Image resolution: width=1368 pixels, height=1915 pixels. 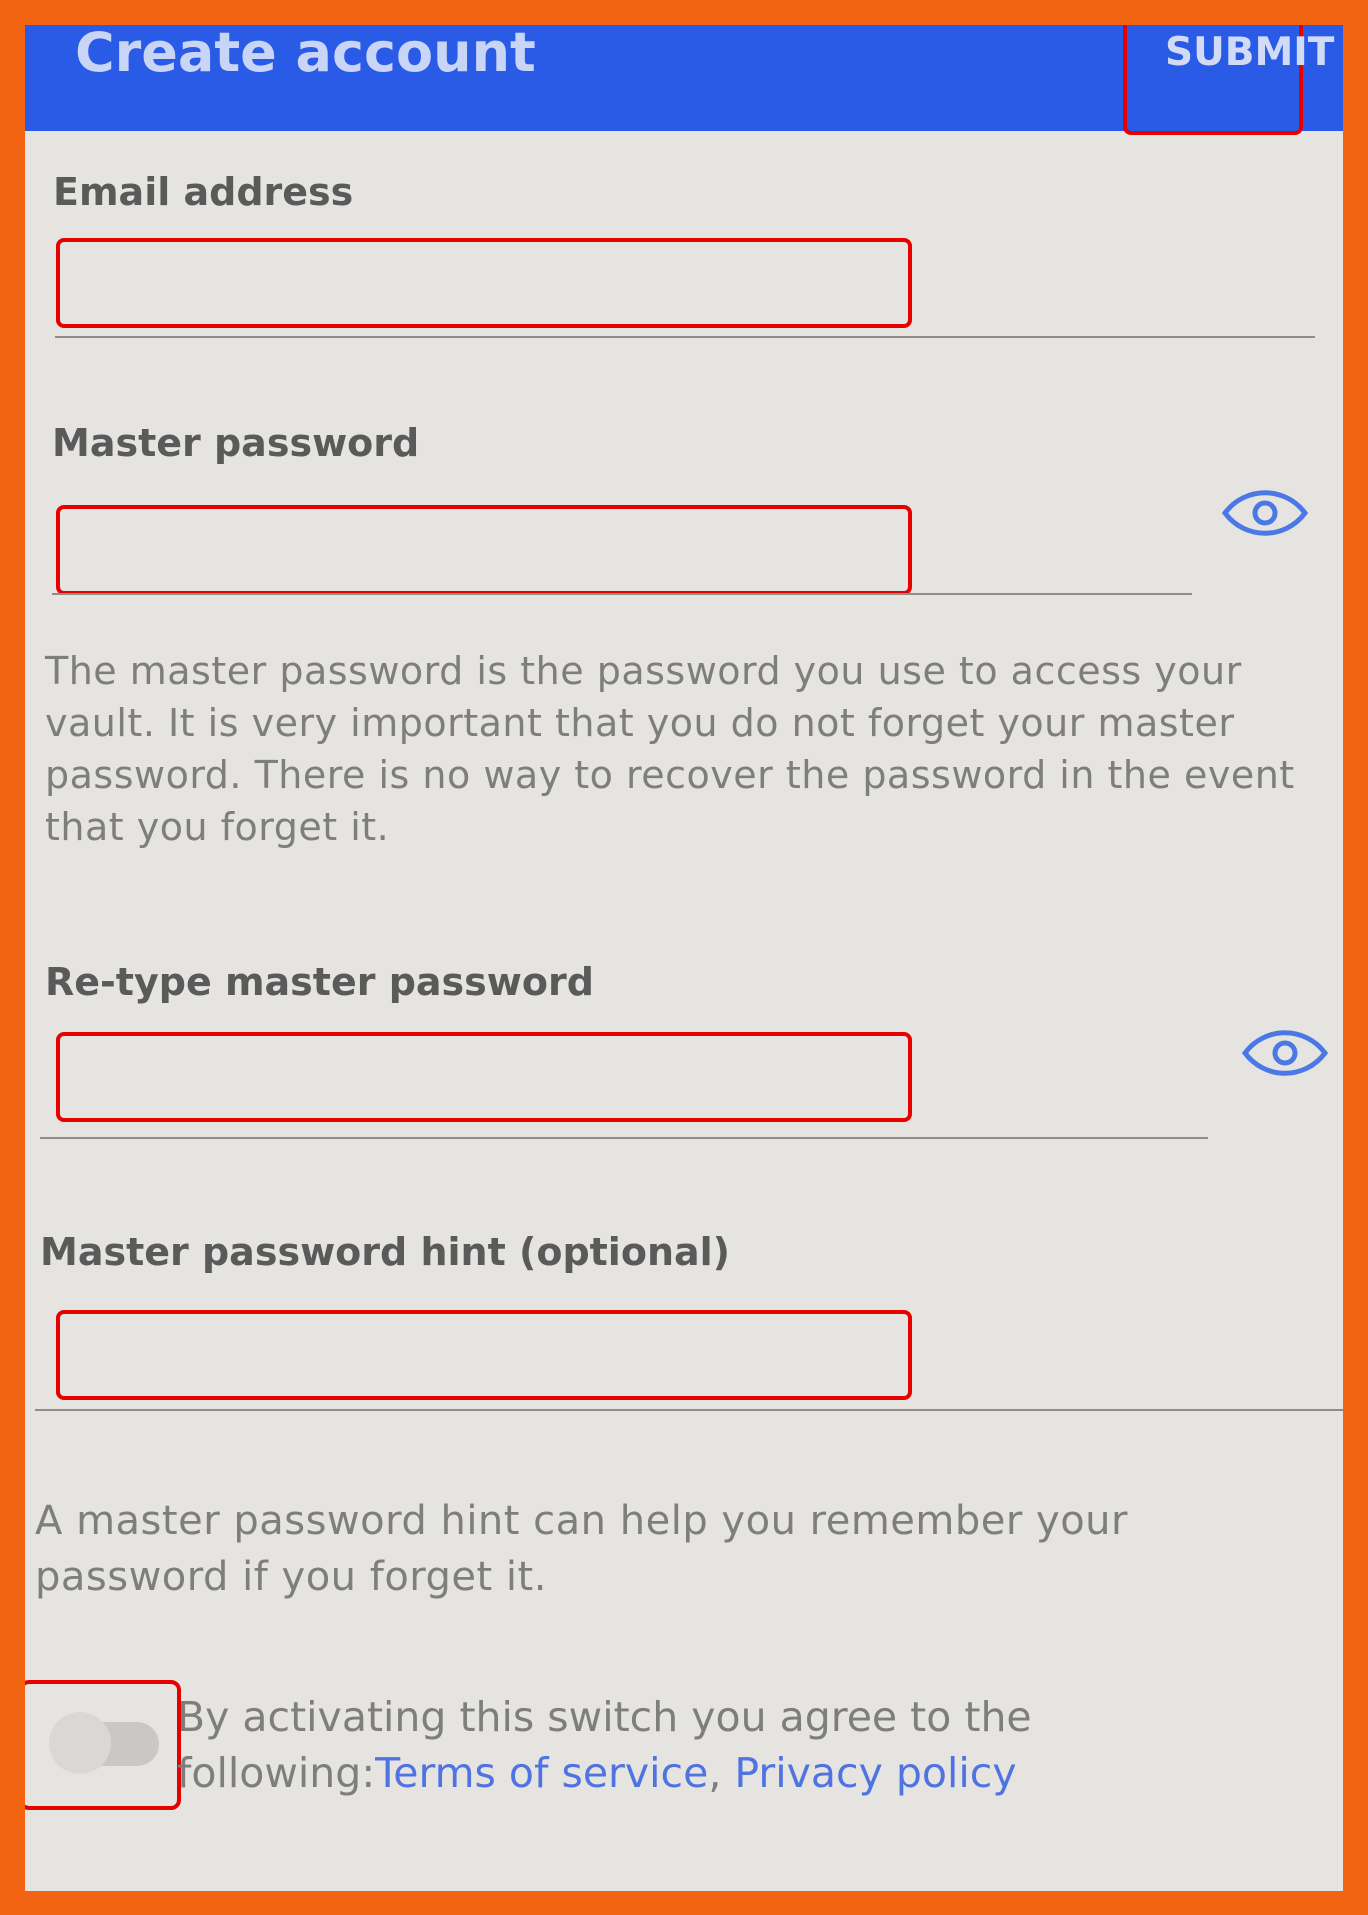 I want to click on agree-switch, so click(x=103, y=1745).